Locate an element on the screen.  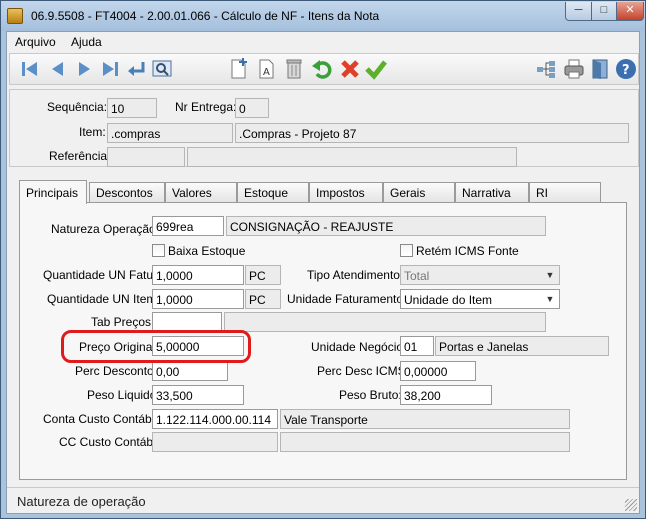
quantidade-un-item-label: Quantidade UN Item: is located at coordinates (103, 299).